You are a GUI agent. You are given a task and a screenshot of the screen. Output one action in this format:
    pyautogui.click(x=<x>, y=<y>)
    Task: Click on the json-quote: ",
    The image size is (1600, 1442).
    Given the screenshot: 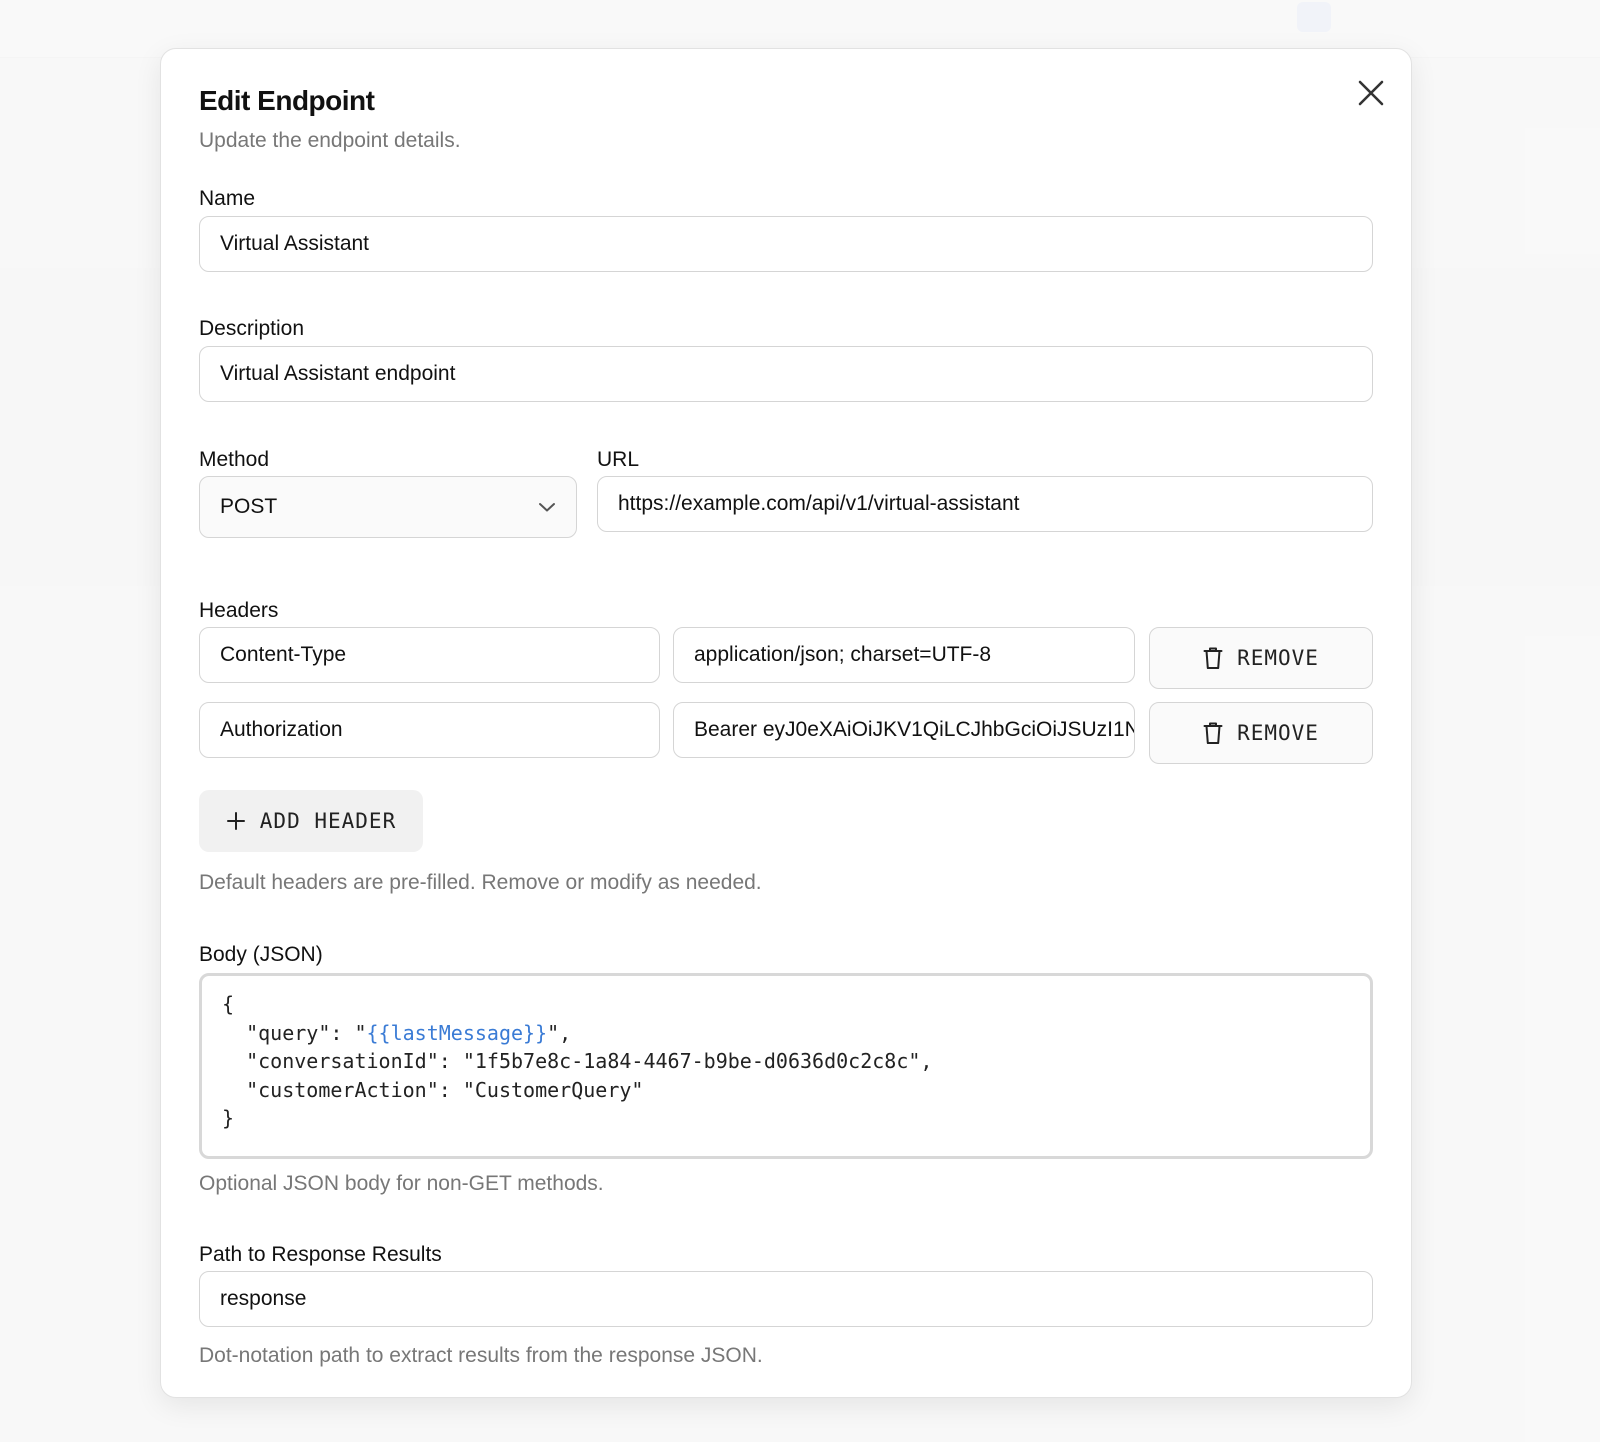 What is the action you would take?
    pyautogui.click(x=559, y=1032)
    